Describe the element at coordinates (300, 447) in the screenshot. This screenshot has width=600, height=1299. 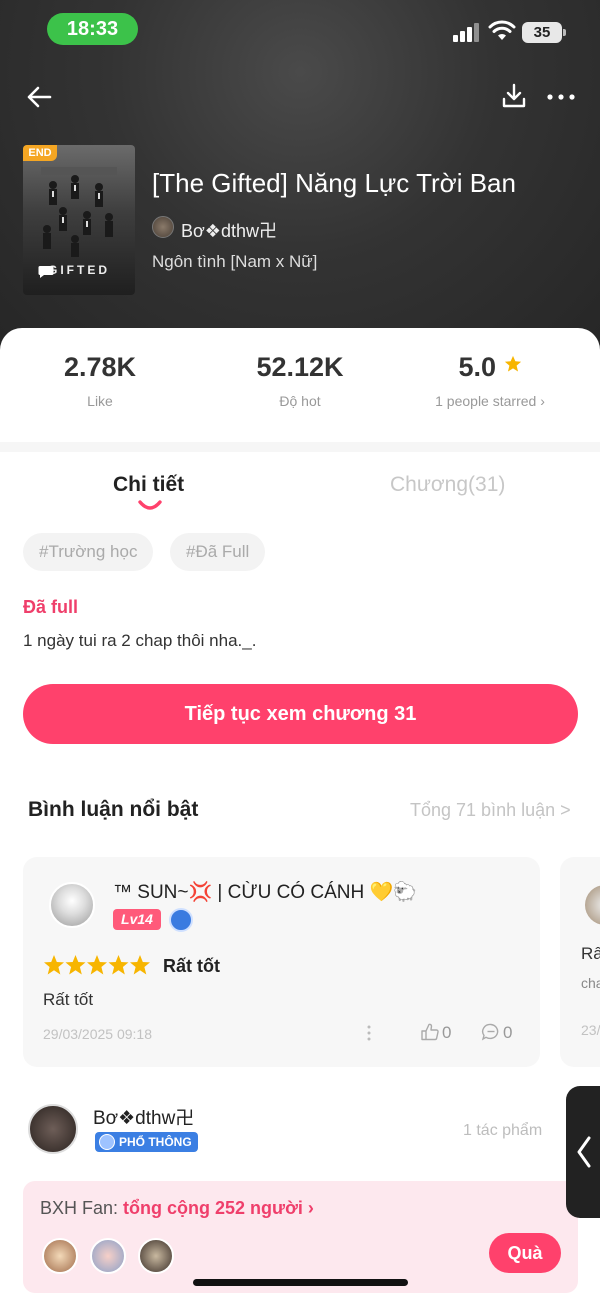
I see `section-divider` at that location.